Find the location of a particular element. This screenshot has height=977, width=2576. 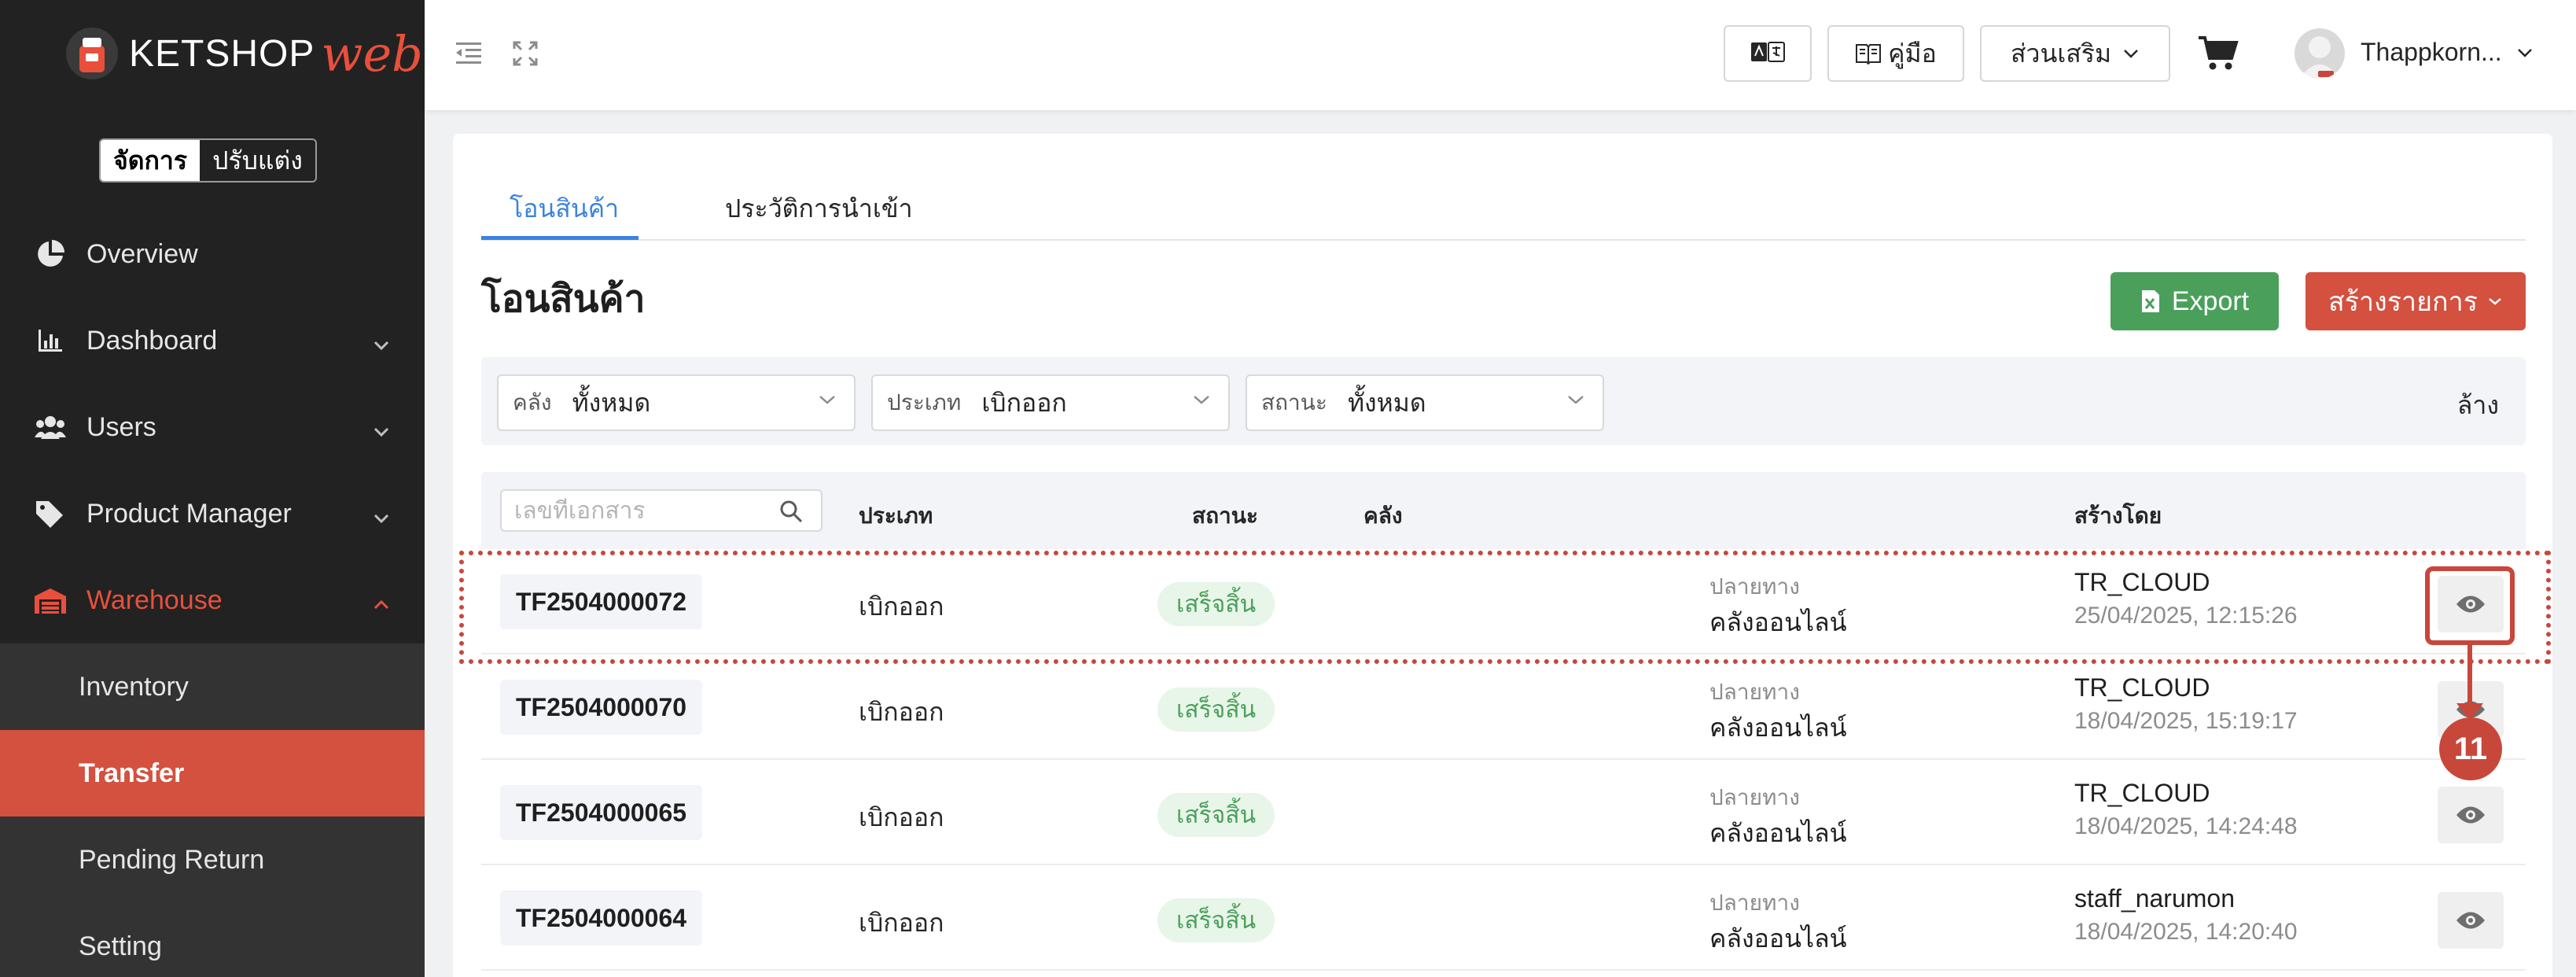

filter-value: เบิกออก is located at coordinates (1024, 402).